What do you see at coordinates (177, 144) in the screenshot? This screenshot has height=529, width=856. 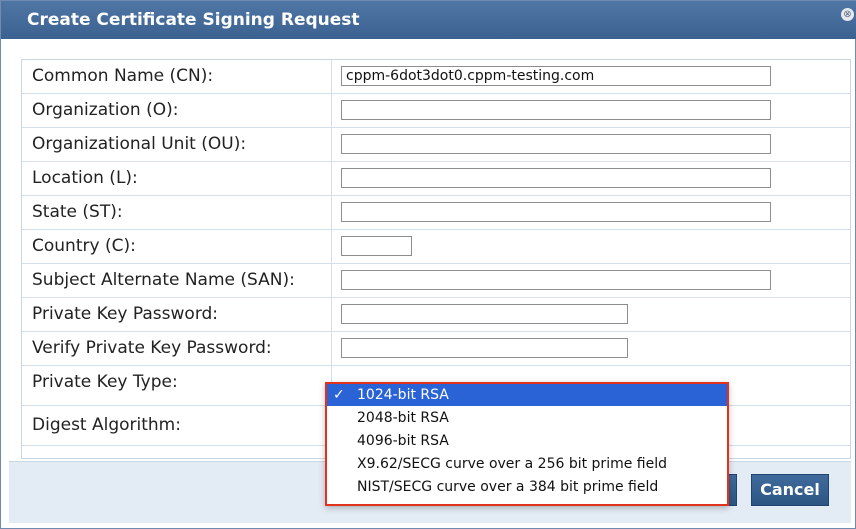 I see `organizational-unit-label: Organizational Unit (OU):` at bounding box center [177, 144].